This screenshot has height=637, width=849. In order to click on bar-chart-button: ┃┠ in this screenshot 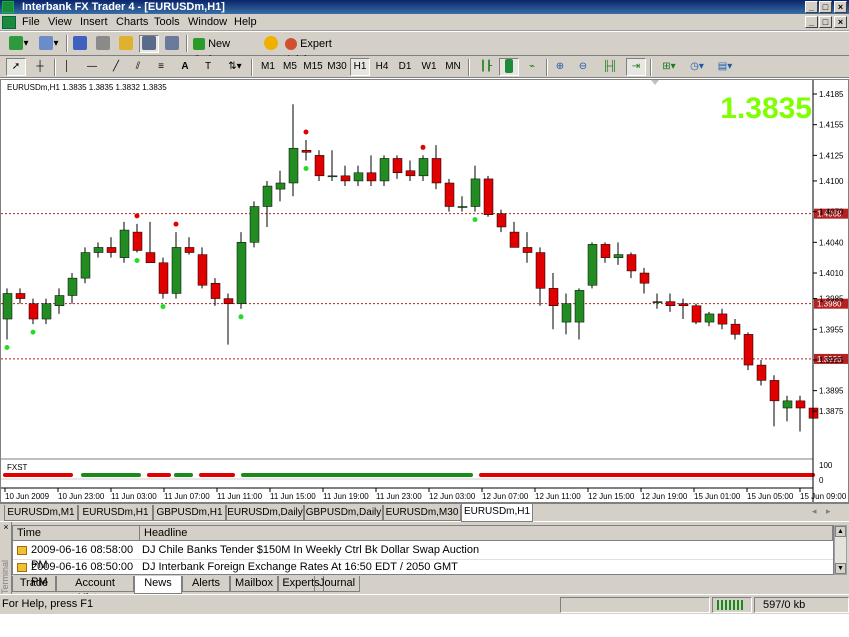, I will do `click(486, 67)`.